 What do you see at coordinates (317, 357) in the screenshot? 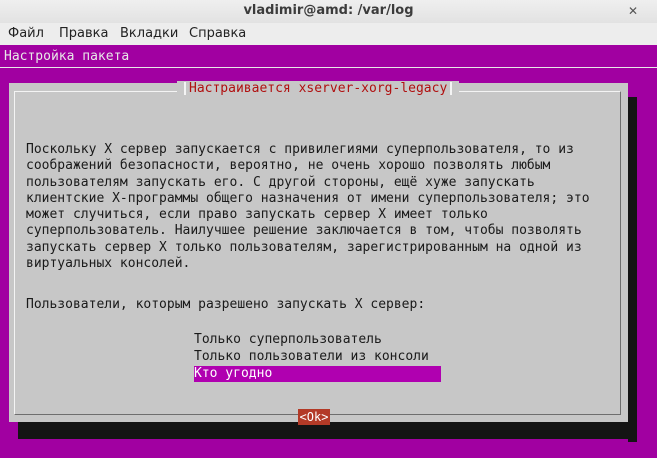
I see `option-console-users: Только пользователи из консоли` at bounding box center [317, 357].